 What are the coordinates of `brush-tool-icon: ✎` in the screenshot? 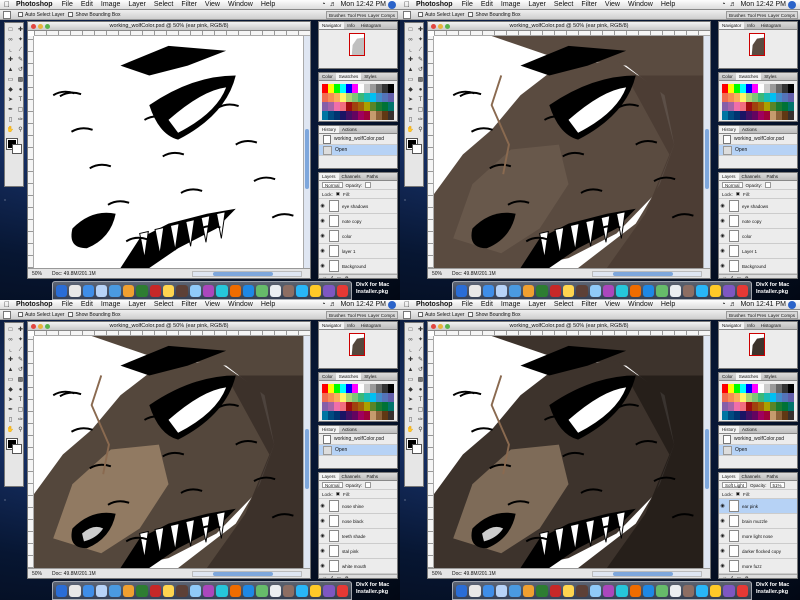 It's located at (20, 359).